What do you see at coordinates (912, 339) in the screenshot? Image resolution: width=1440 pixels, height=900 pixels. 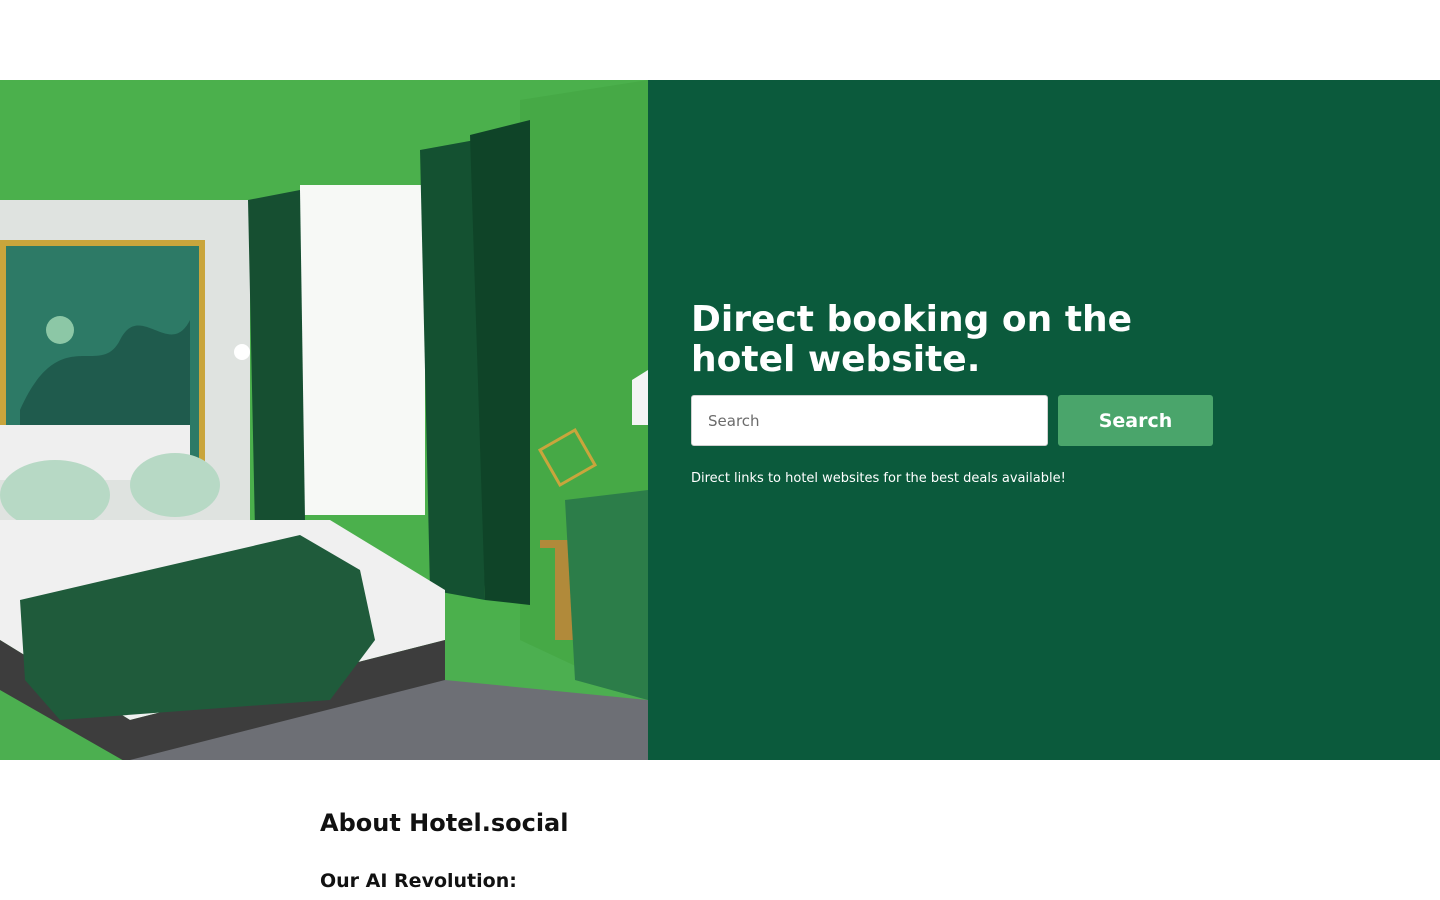 I see `hero-title: Direct booking on the hotel website.` at bounding box center [912, 339].